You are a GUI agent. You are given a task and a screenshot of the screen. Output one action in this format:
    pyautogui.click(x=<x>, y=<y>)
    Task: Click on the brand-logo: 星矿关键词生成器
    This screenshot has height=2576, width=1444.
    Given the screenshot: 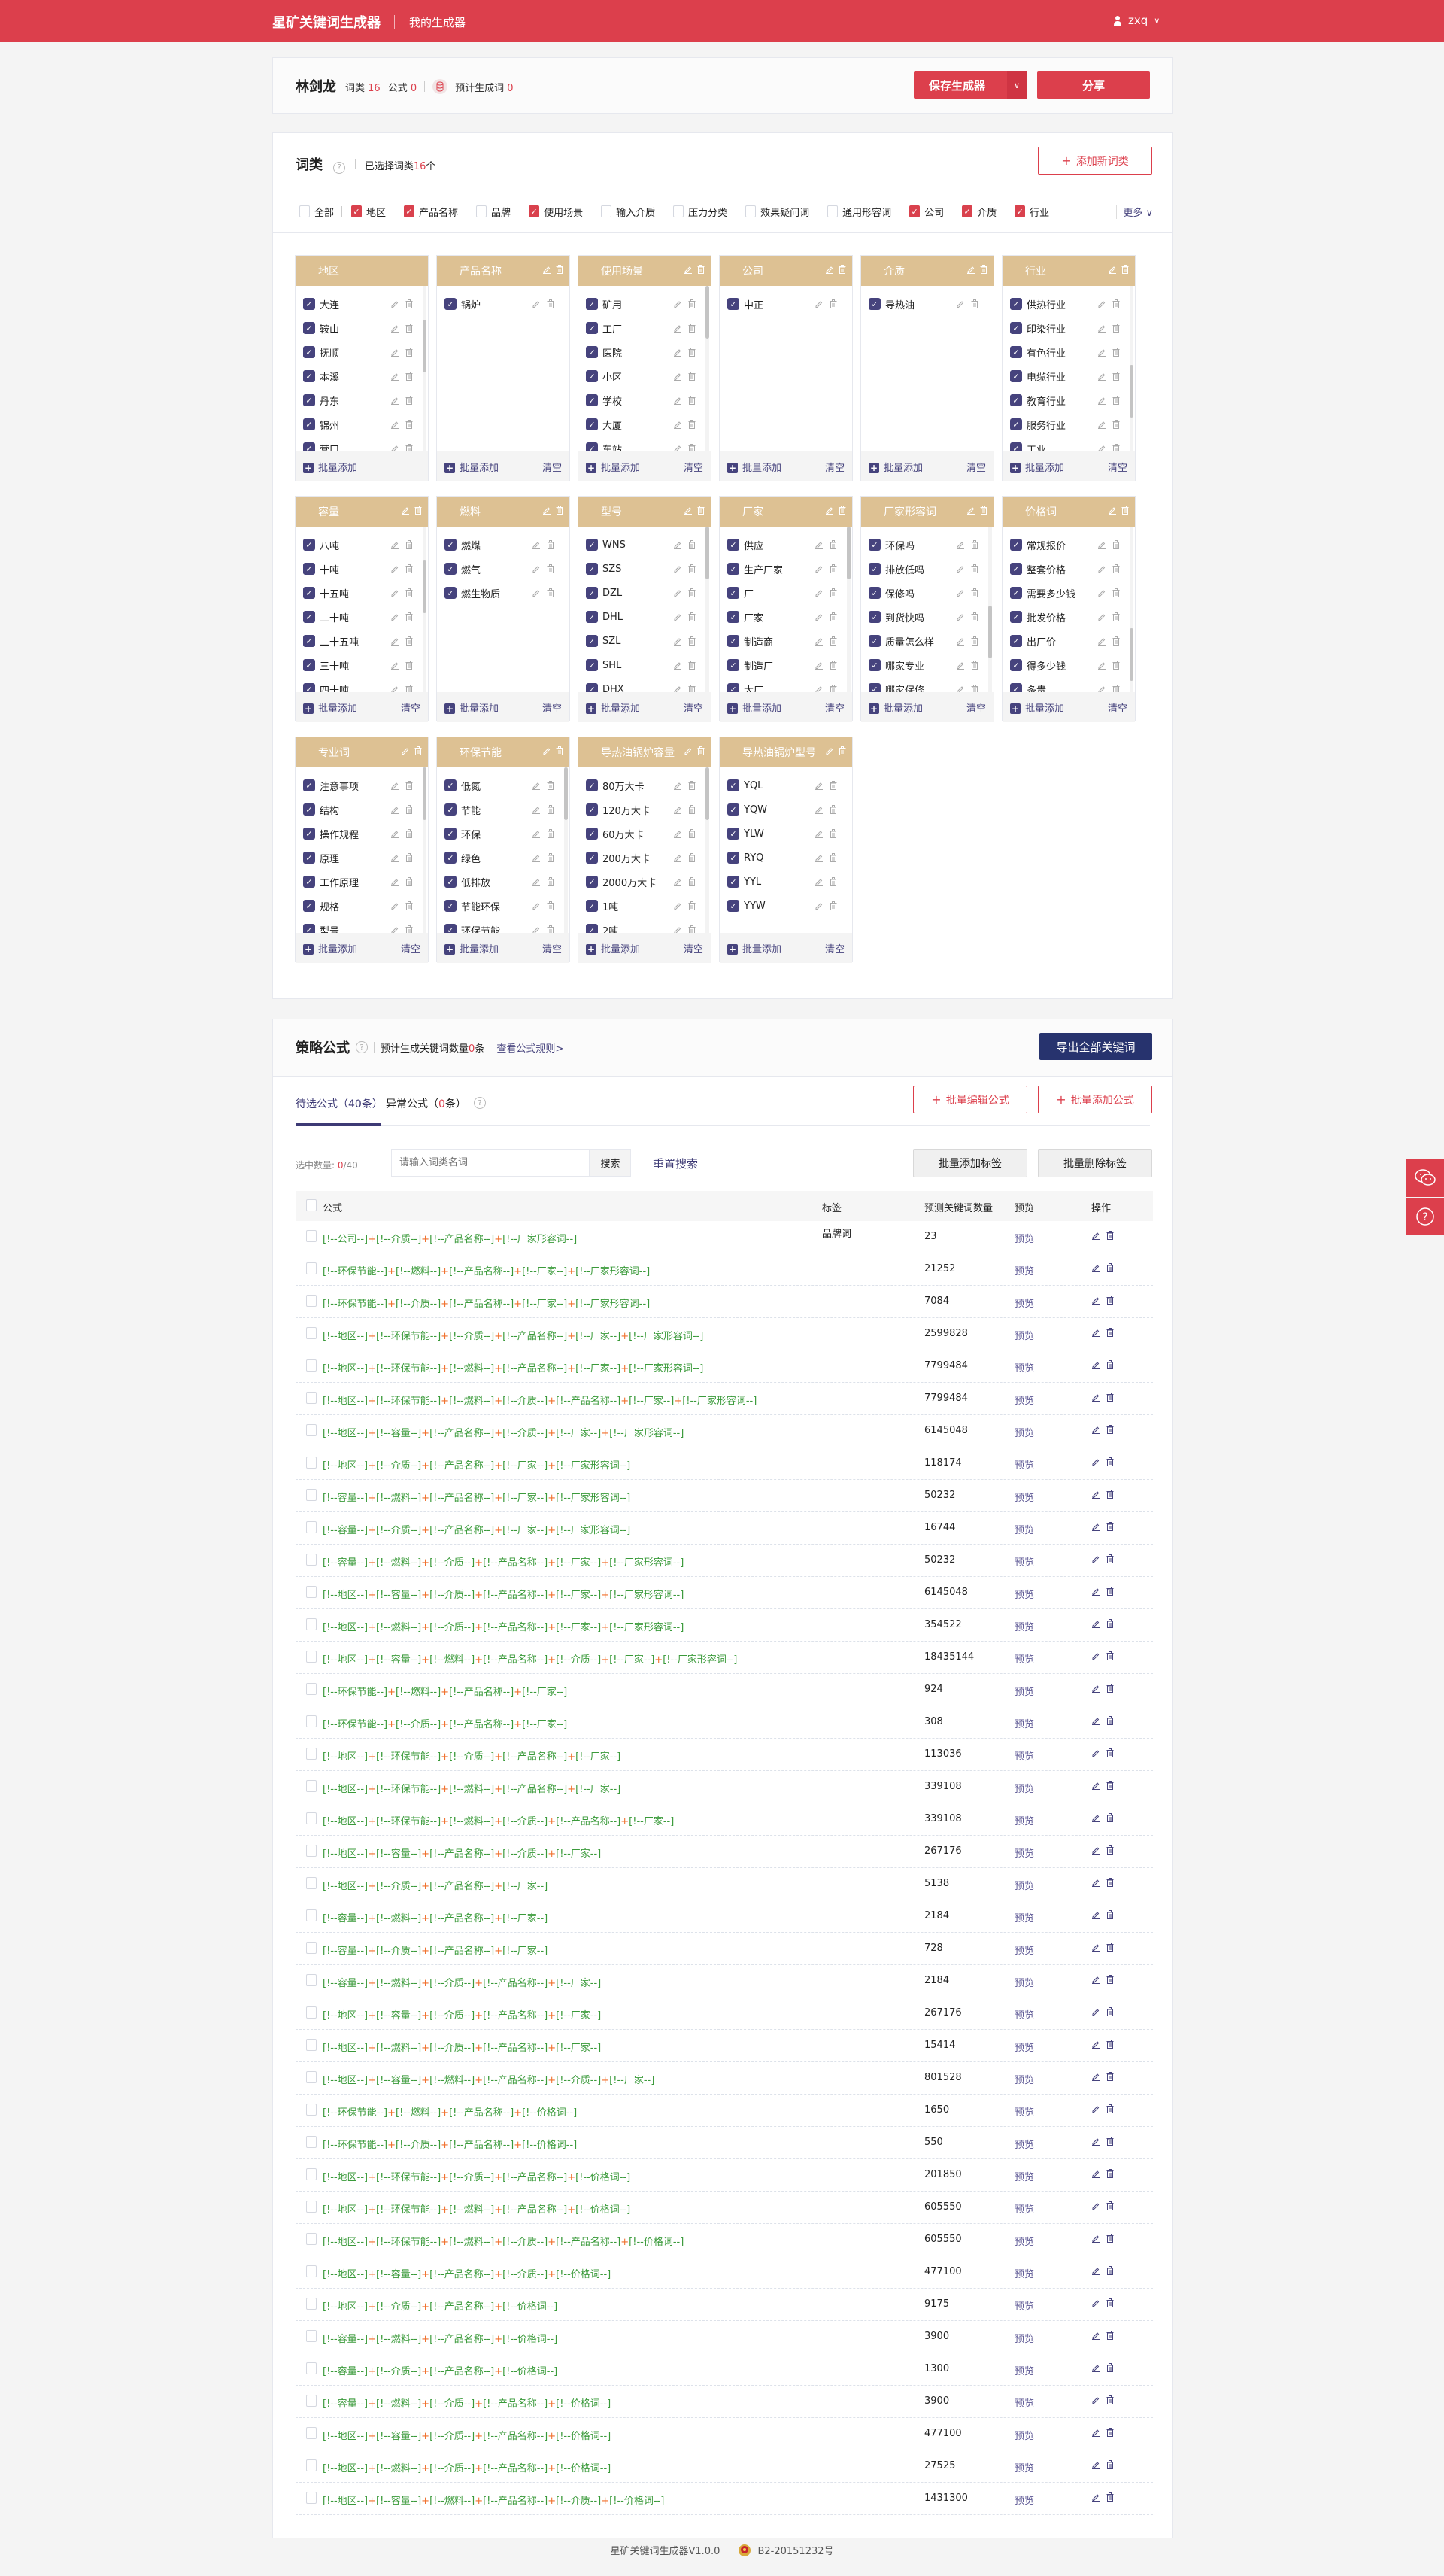 What is the action you would take?
    pyautogui.click(x=326, y=22)
    